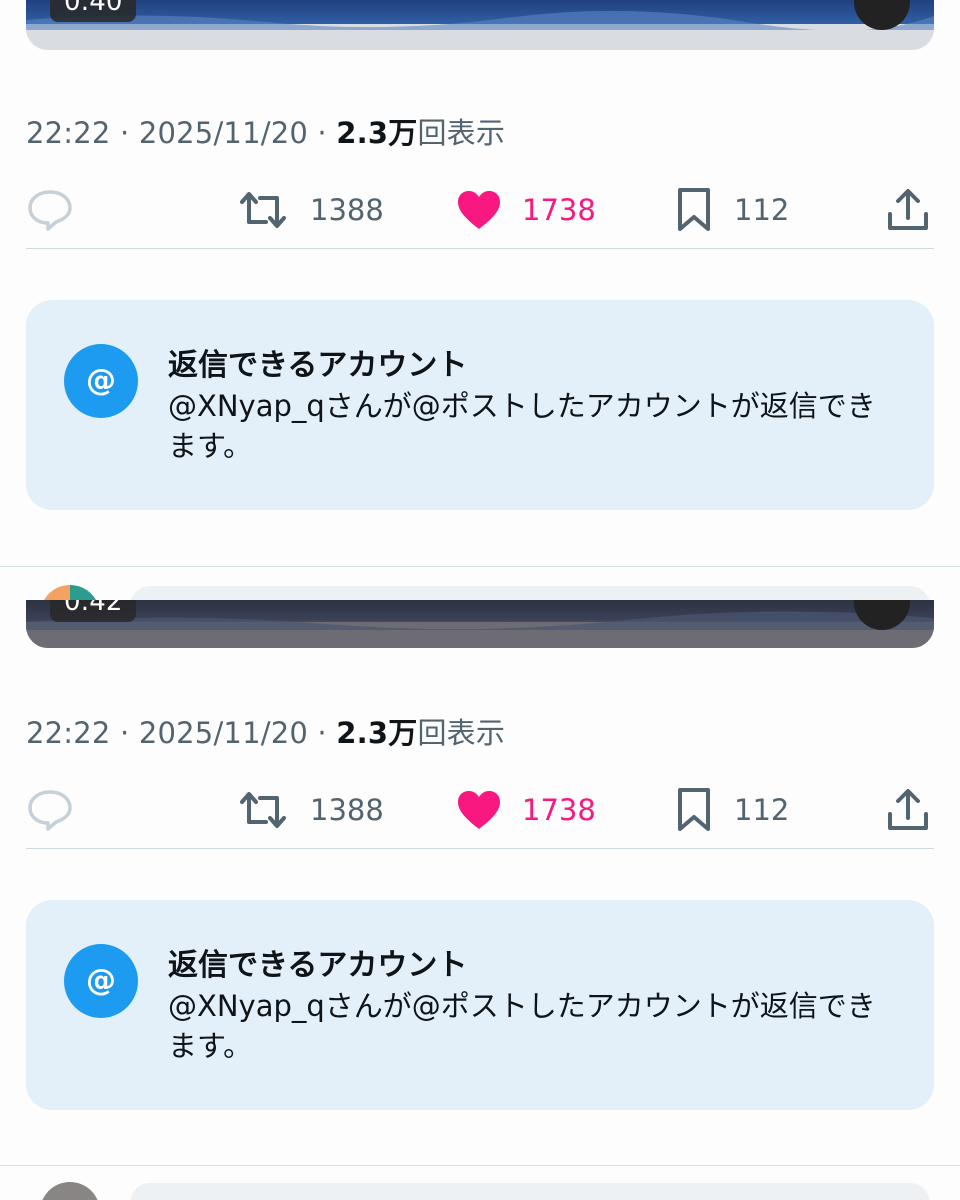 This screenshot has width=960, height=1200. I want to click on video-player: 0:40, so click(480, 25).